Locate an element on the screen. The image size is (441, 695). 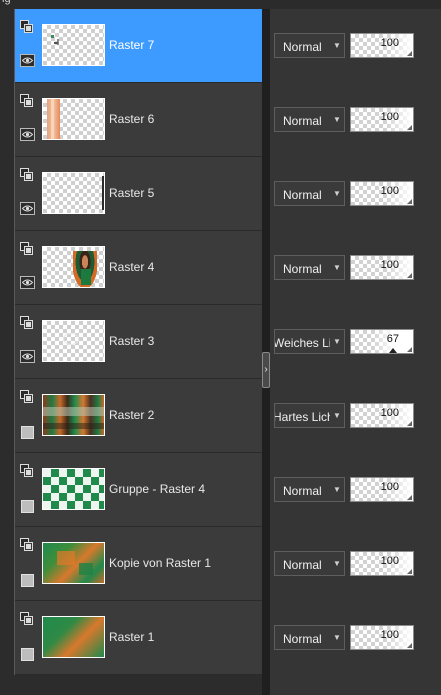
layer-row: Raster 1 is located at coordinates (139, 638).